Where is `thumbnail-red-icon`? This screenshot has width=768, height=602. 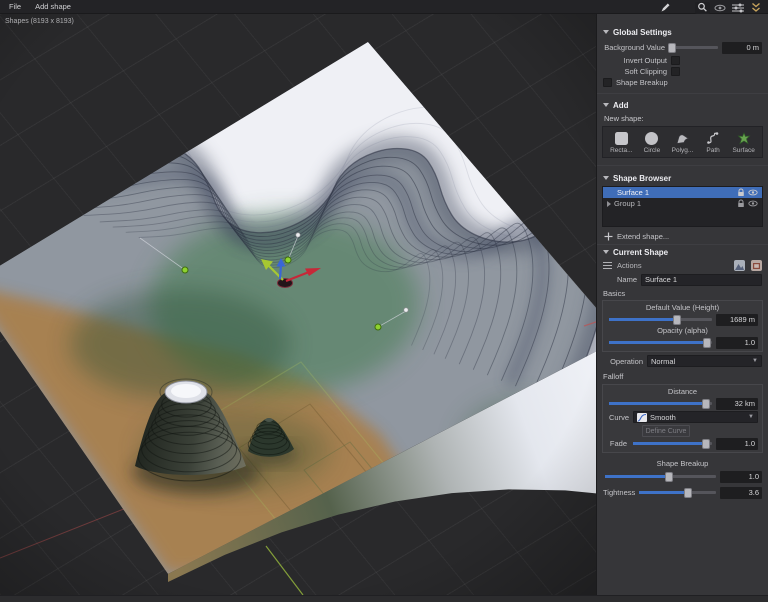 thumbnail-red-icon is located at coordinates (756, 265).